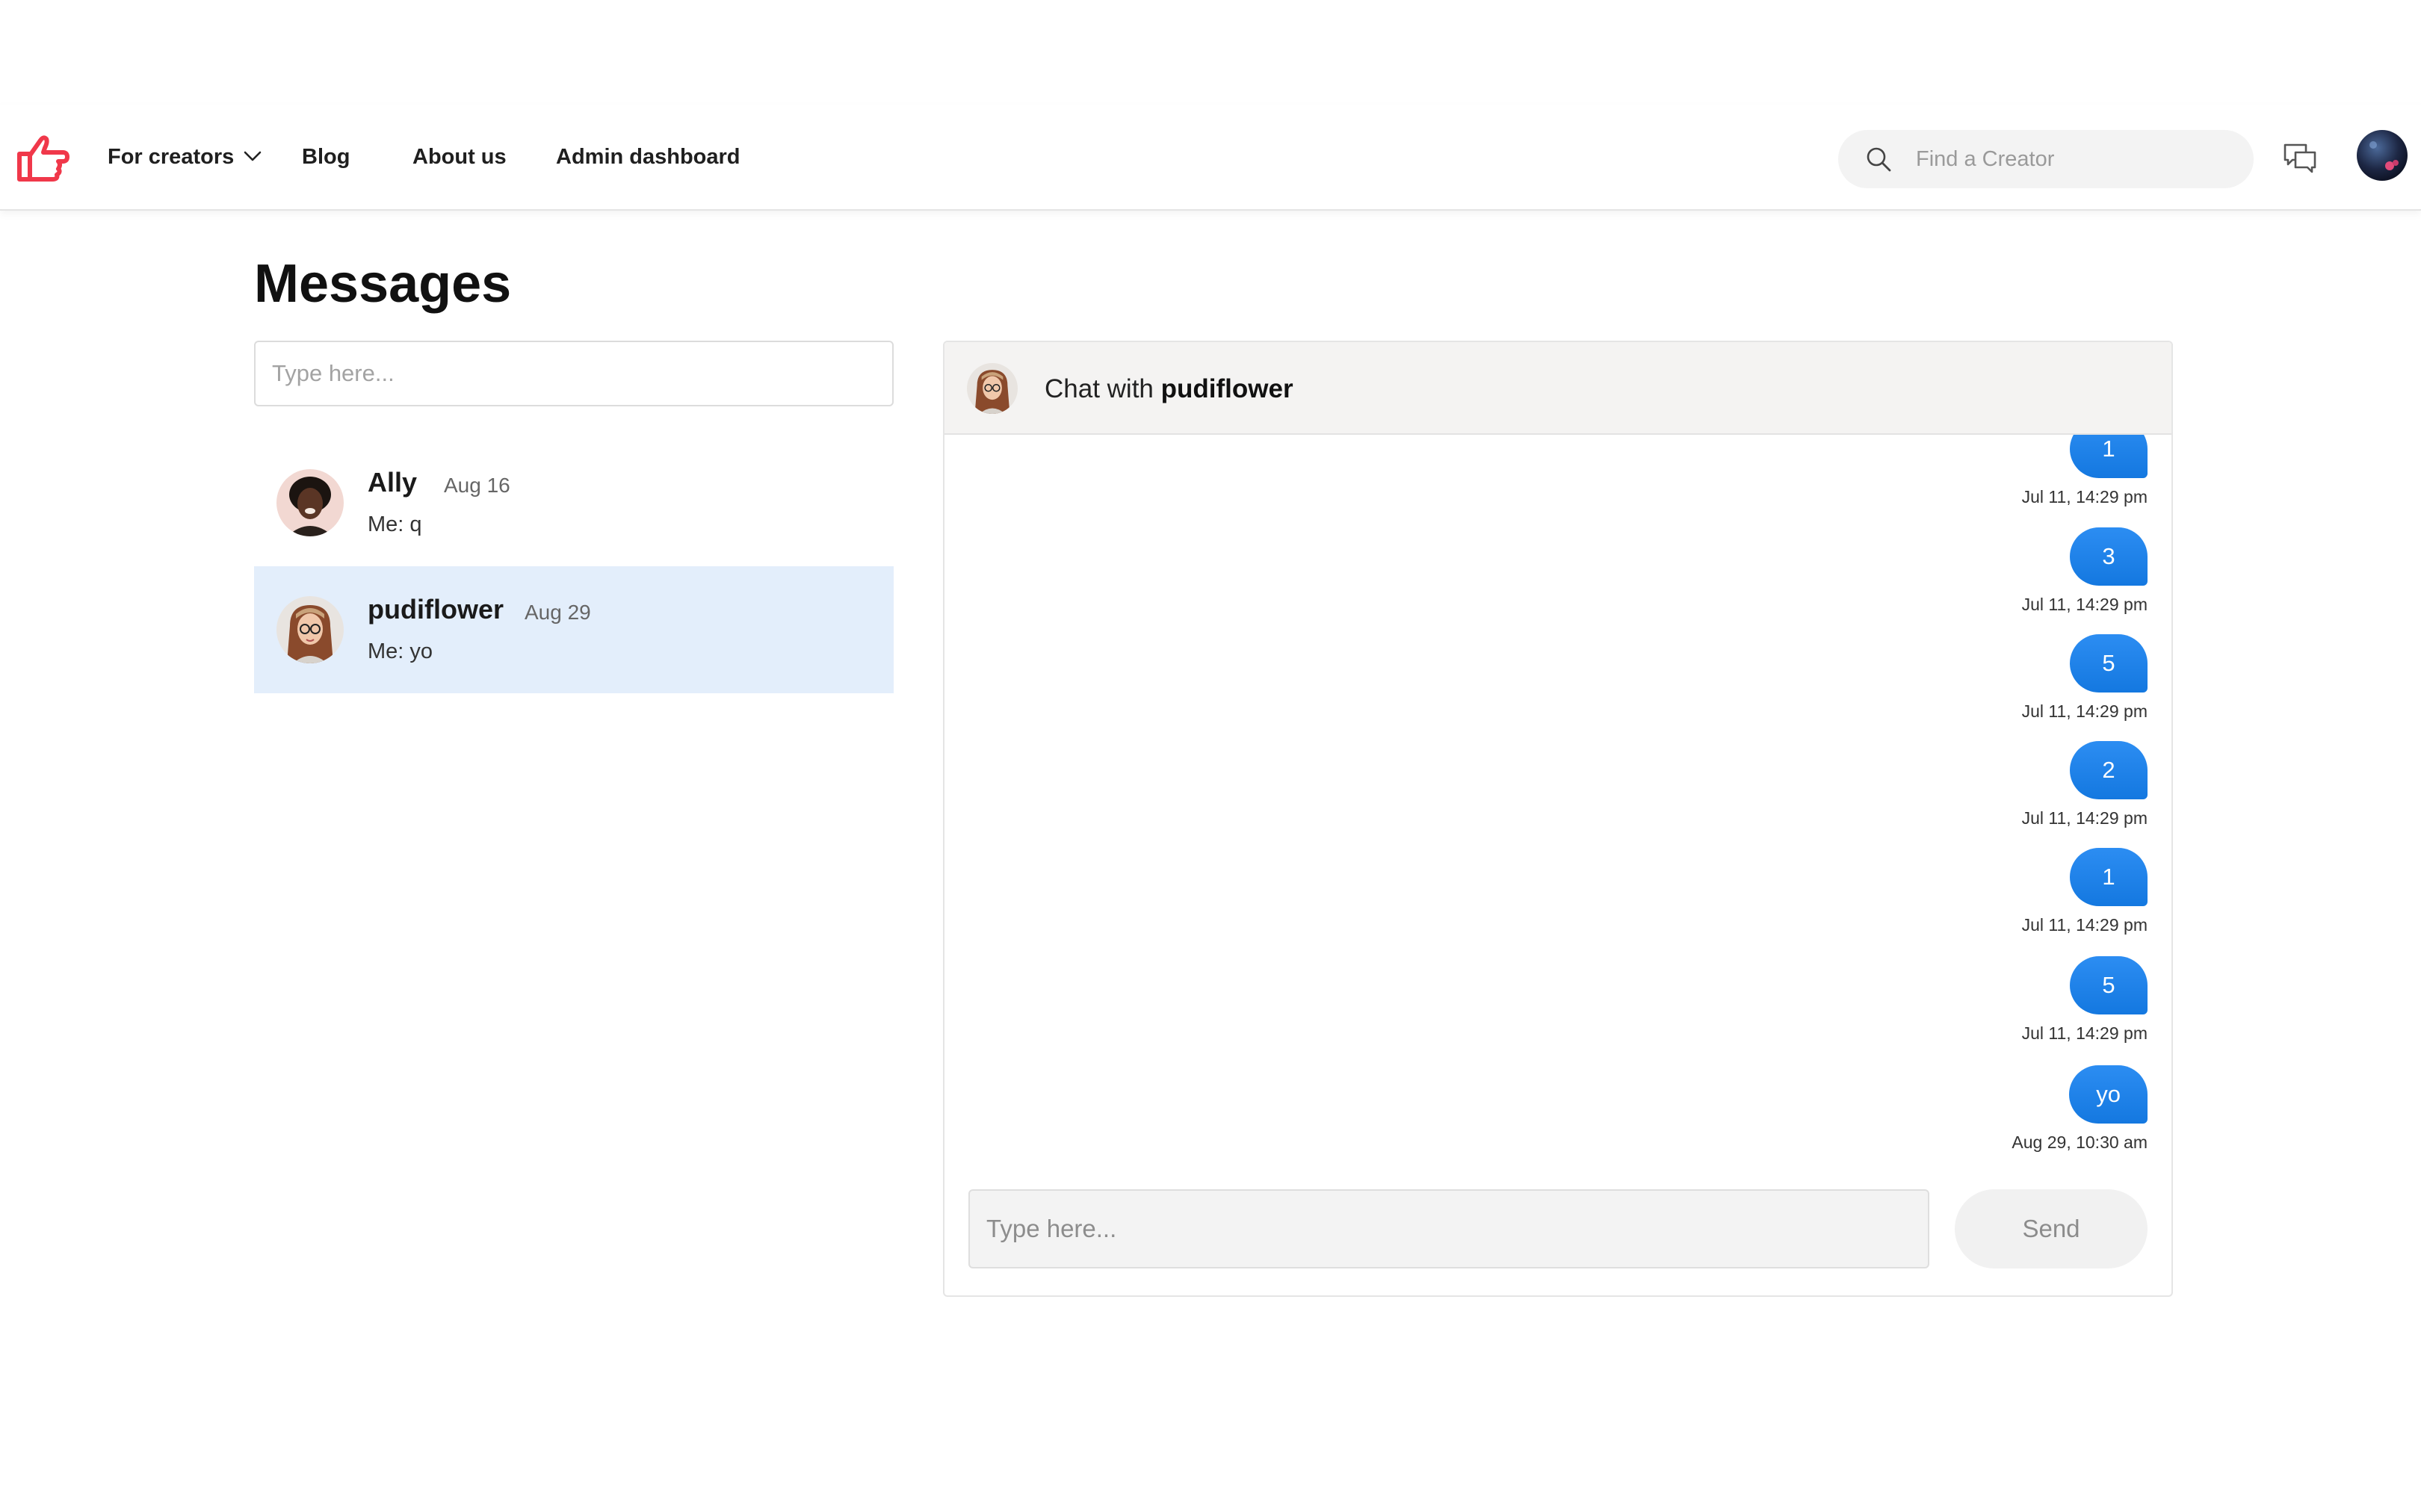 The height and width of the screenshot is (1512, 2421). What do you see at coordinates (1226, 388) in the screenshot?
I see `chat-partner-name: pudiflower` at bounding box center [1226, 388].